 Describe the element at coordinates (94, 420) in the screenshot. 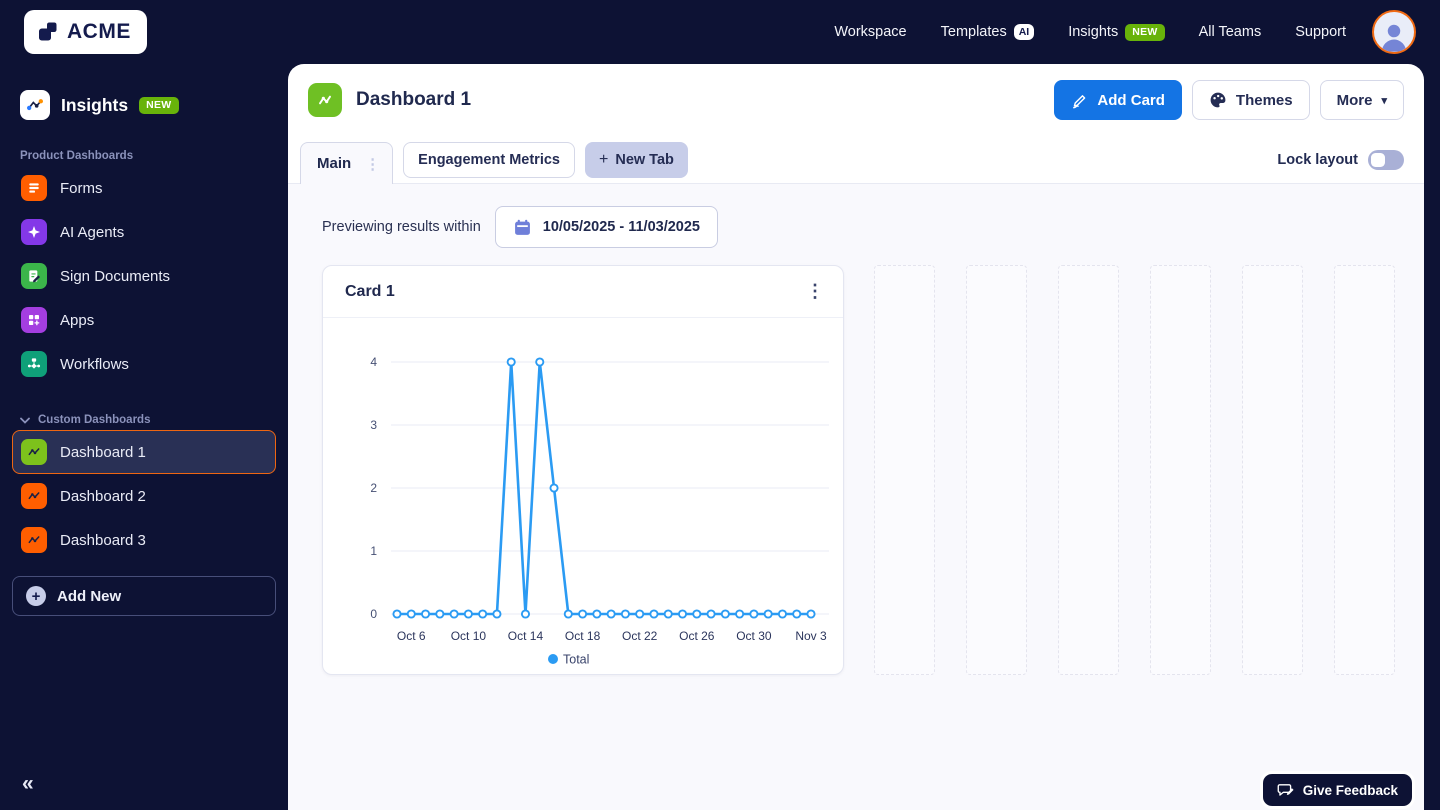

I see `custom-dashboards-label: Custom Dashboards` at that location.